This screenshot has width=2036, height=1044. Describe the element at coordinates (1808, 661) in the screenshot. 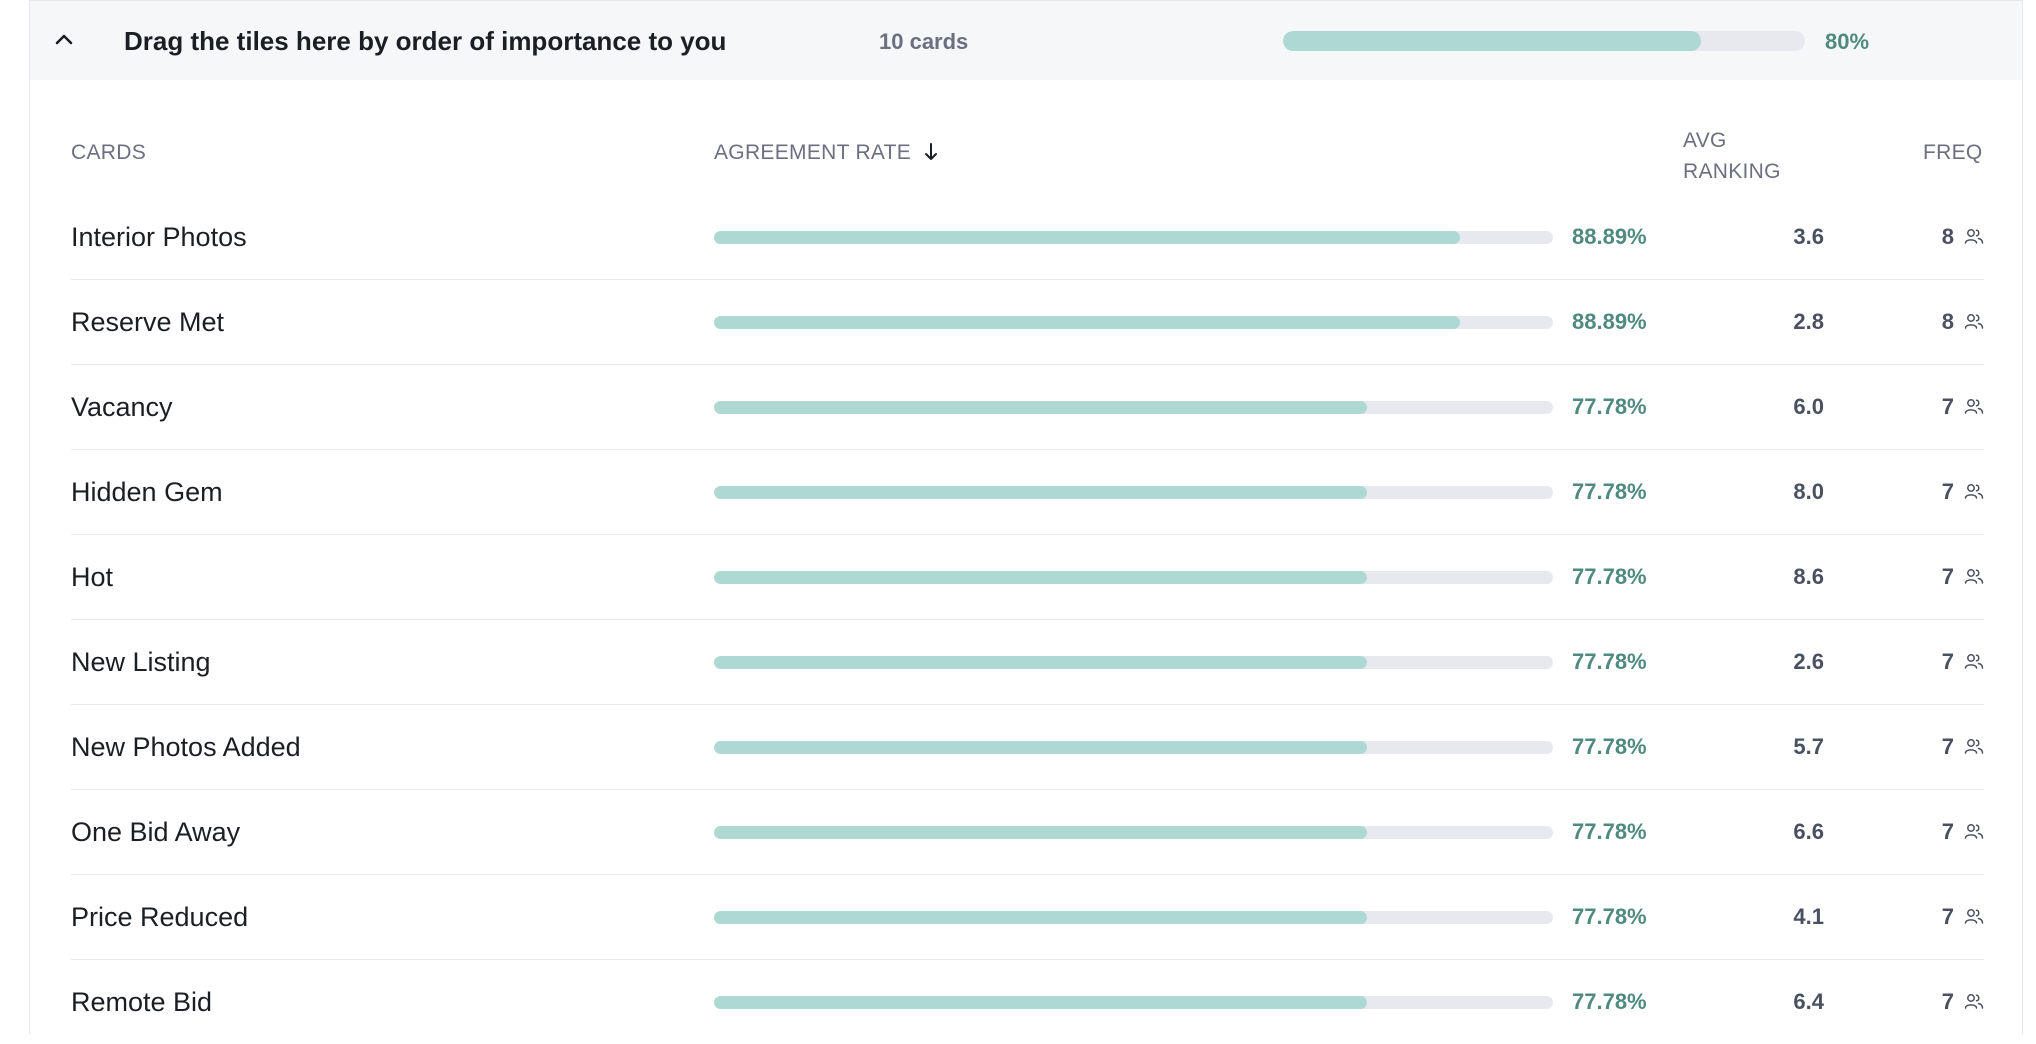

I see `avg-ranking: 2.6` at that location.